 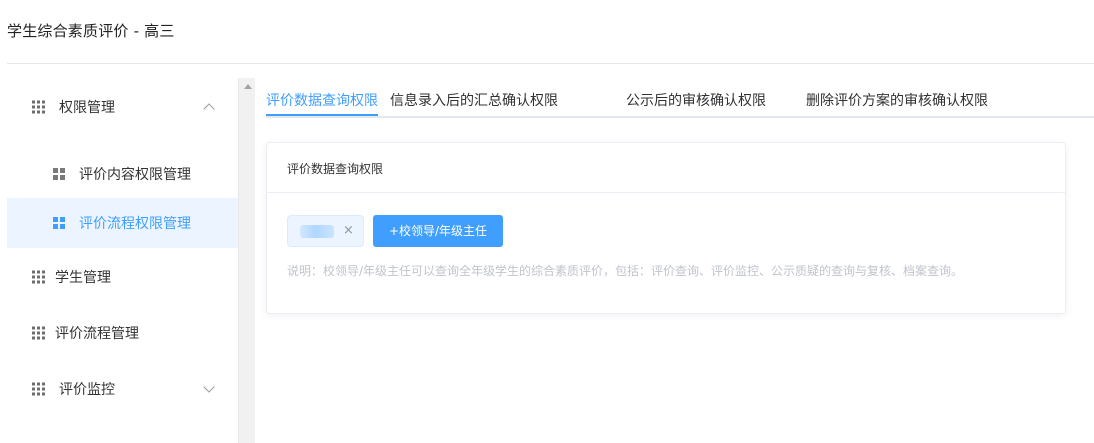 What do you see at coordinates (474, 100) in the screenshot?
I see `tab-summary-confirm-permission: 信息录入后的汇总确认权限` at bounding box center [474, 100].